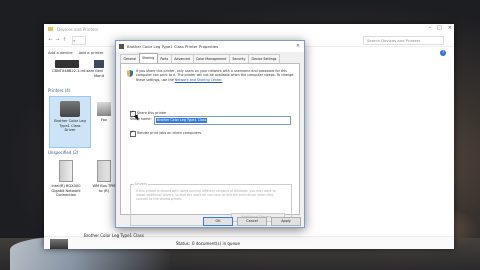  I want to click on tab-color-management: Color Management, so click(211, 58).